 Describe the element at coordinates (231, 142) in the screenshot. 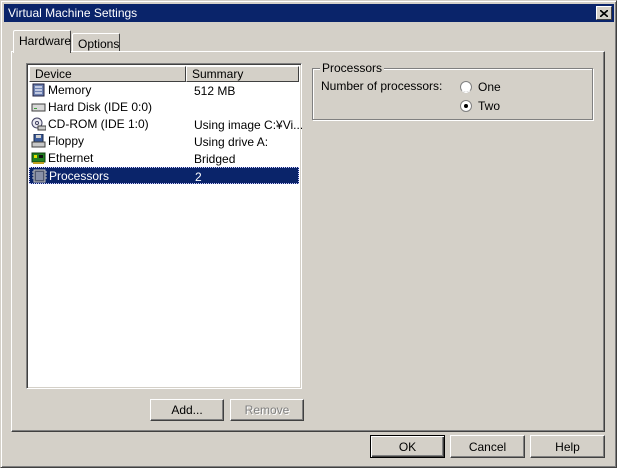

I see `device-summary: Using drive A:` at that location.